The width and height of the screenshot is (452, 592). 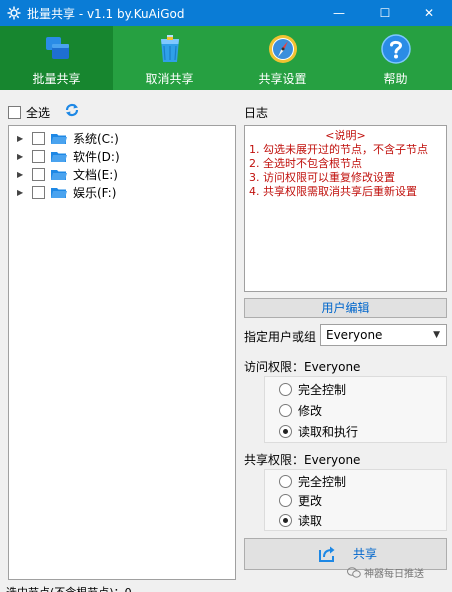 I want to click on share-option-read: 读取, so click(x=300, y=520).